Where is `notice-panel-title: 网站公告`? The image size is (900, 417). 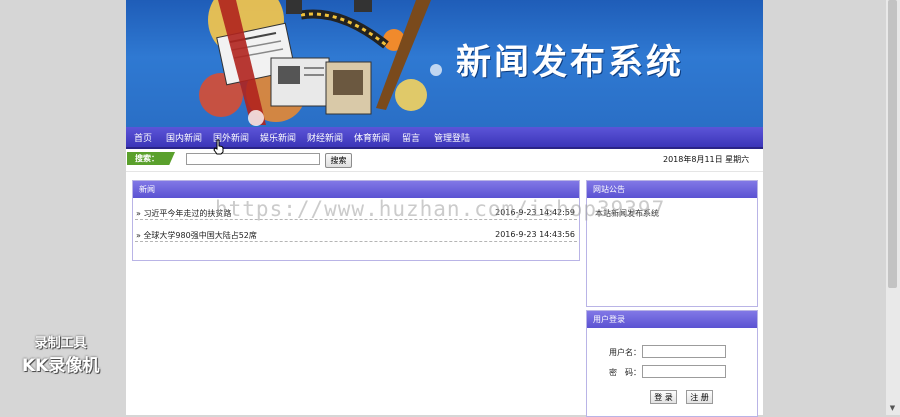
notice-panel-title: 网站公告 is located at coordinates (672, 189).